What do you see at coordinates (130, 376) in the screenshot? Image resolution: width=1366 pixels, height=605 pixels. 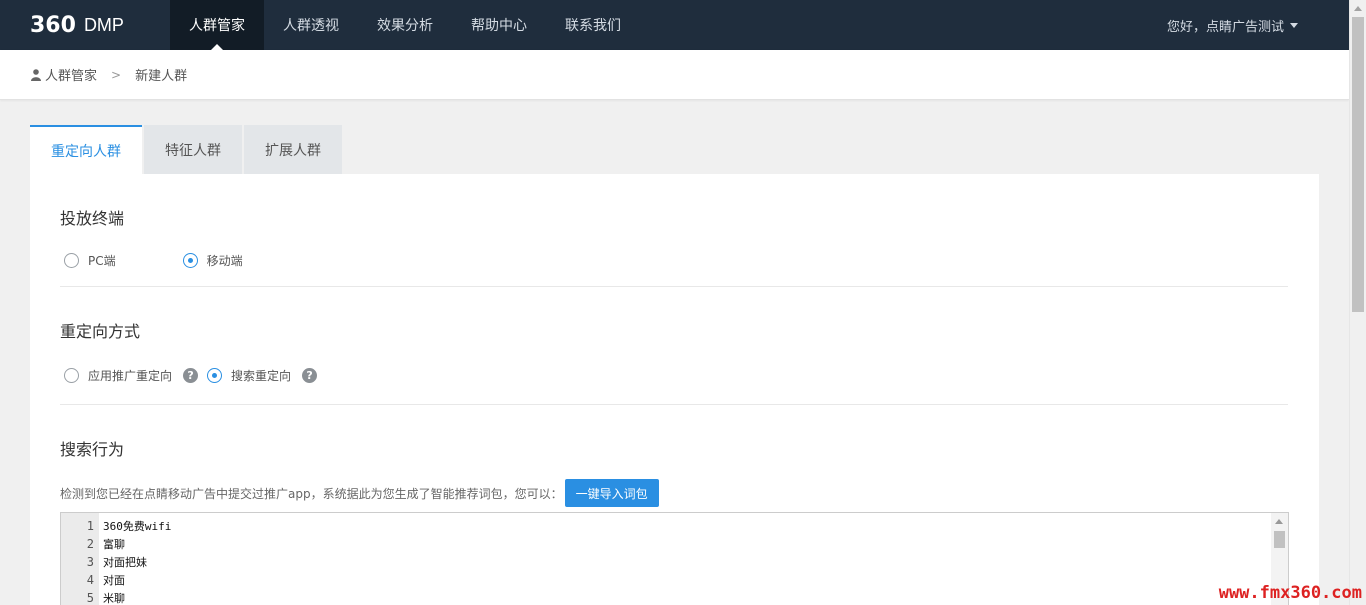 I see `radio-label-app-retarget: 应用推广重定向` at bounding box center [130, 376].